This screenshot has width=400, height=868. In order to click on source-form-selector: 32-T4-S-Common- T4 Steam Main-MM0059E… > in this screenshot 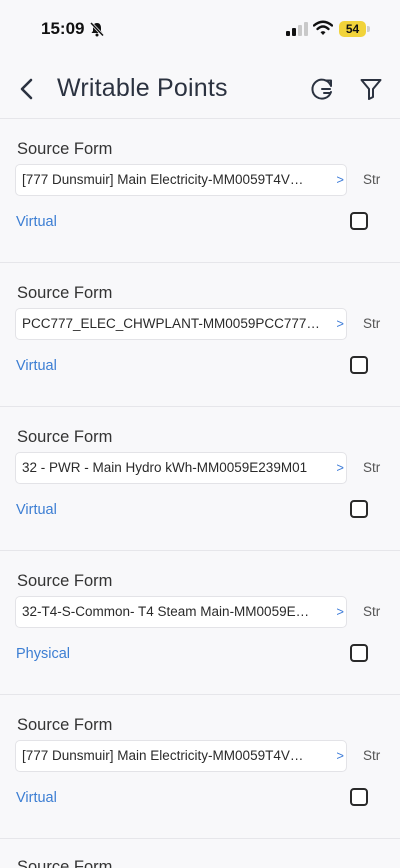, I will do `click(181, 612)`.